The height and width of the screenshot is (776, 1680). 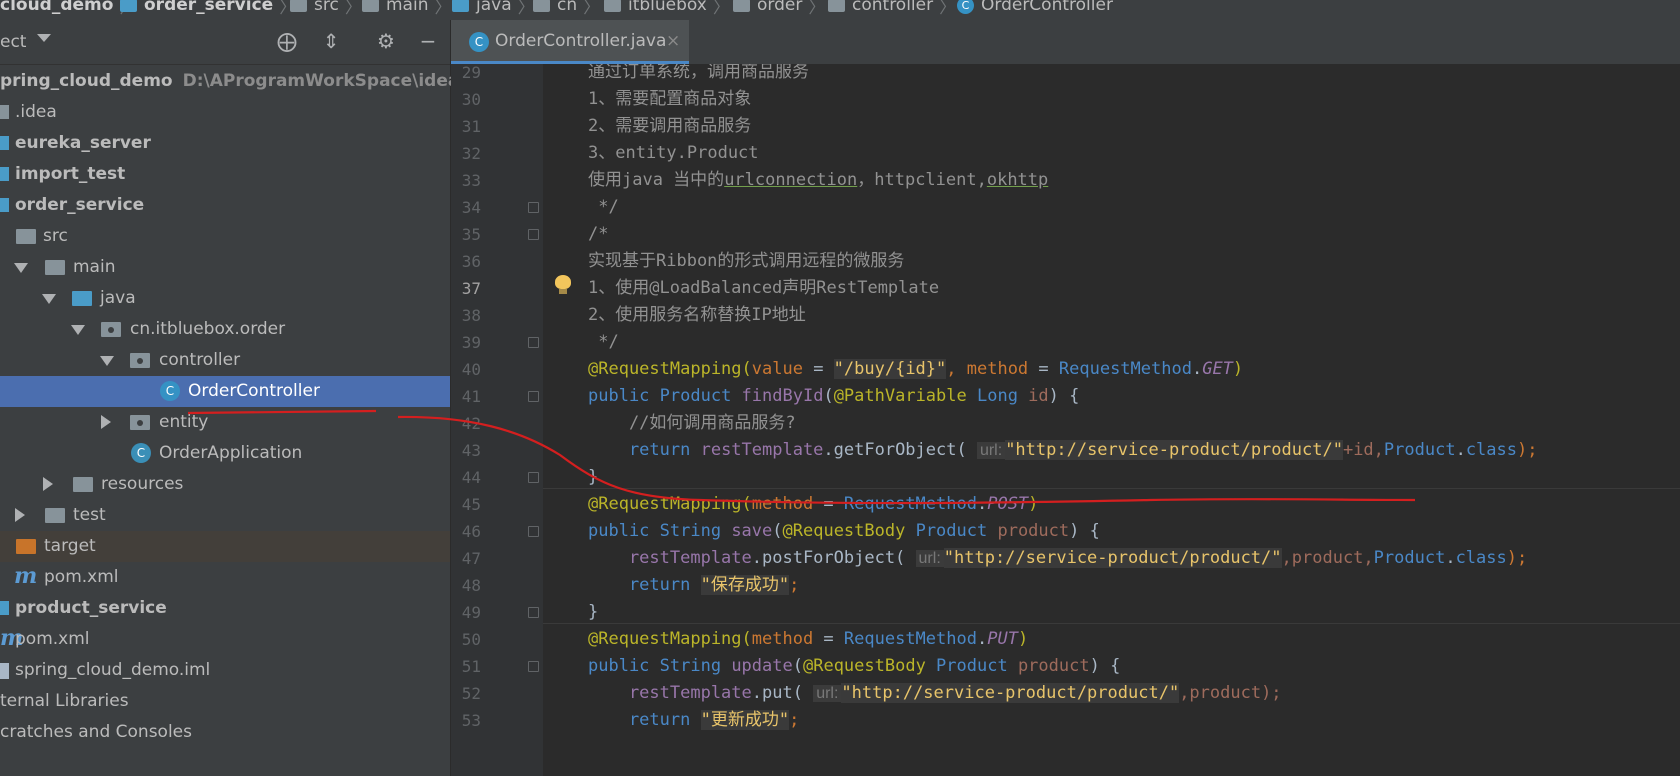 What do you see at coordinates (581, 41) in the screenshot?
I see `tab-label: OrderController.java` at bounding box center [581, 41].